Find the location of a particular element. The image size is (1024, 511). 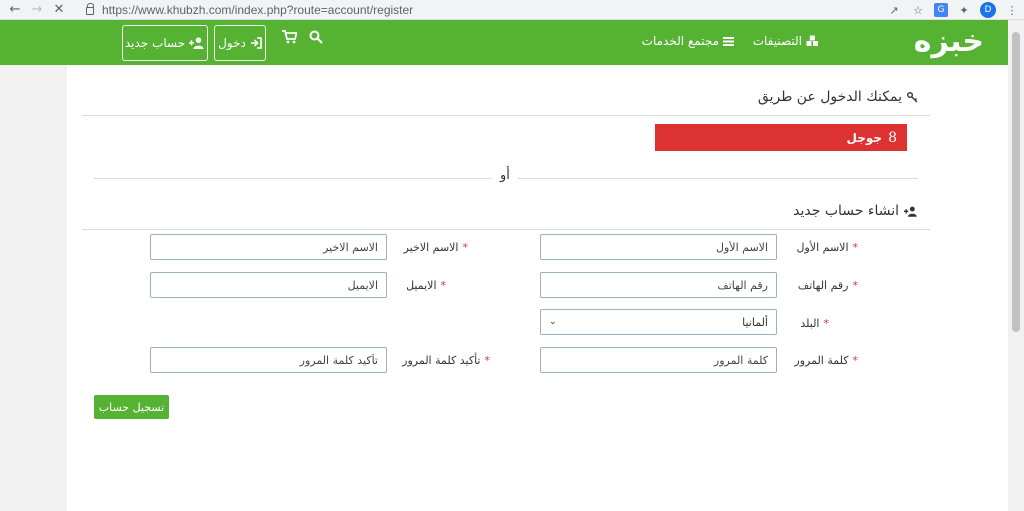

key-icon is located at coordinates (912, 96).